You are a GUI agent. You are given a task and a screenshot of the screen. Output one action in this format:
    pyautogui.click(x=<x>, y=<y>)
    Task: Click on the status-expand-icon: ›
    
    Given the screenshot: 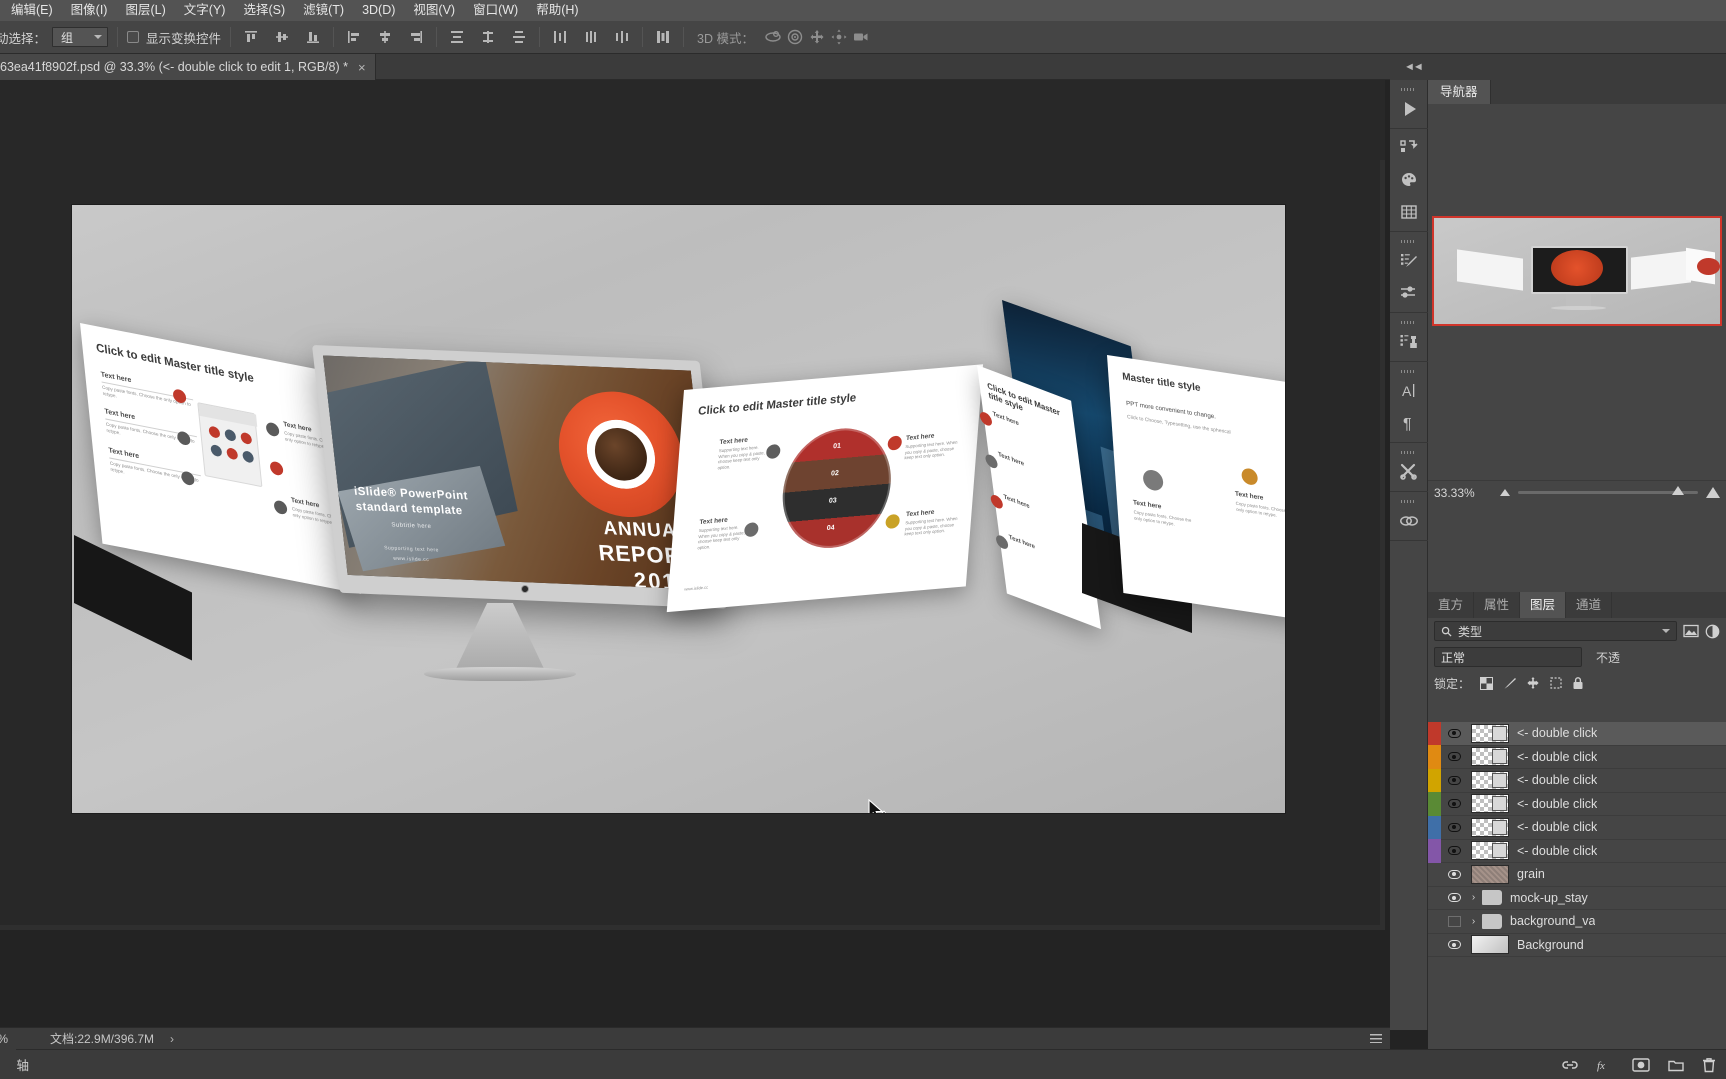 What is the action you would take?
    pyautogui.click(x=172, y=1039)
    